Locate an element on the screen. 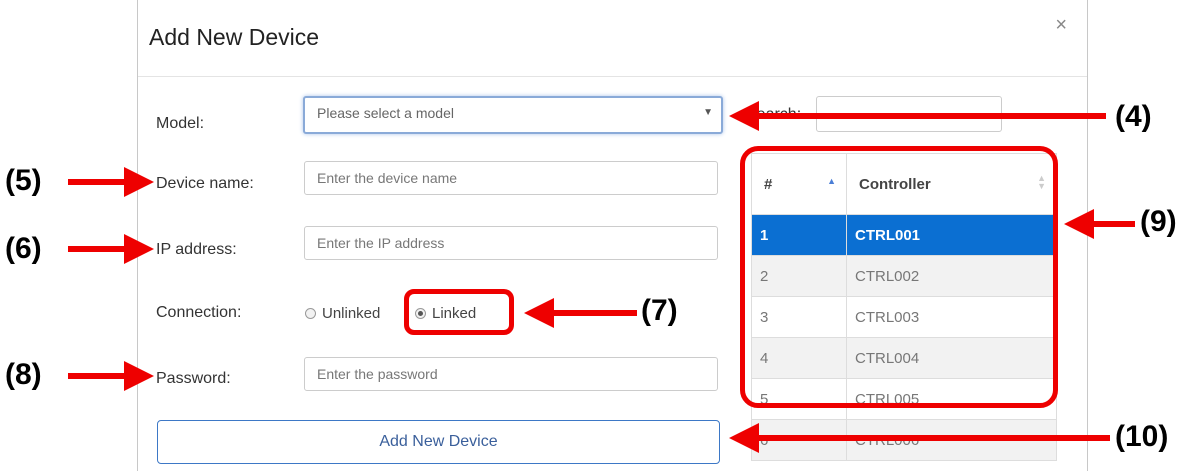 The width and height of the screenshot is (1203, 471). annotation-label-8: (8) is located at coordinates (23, 374).